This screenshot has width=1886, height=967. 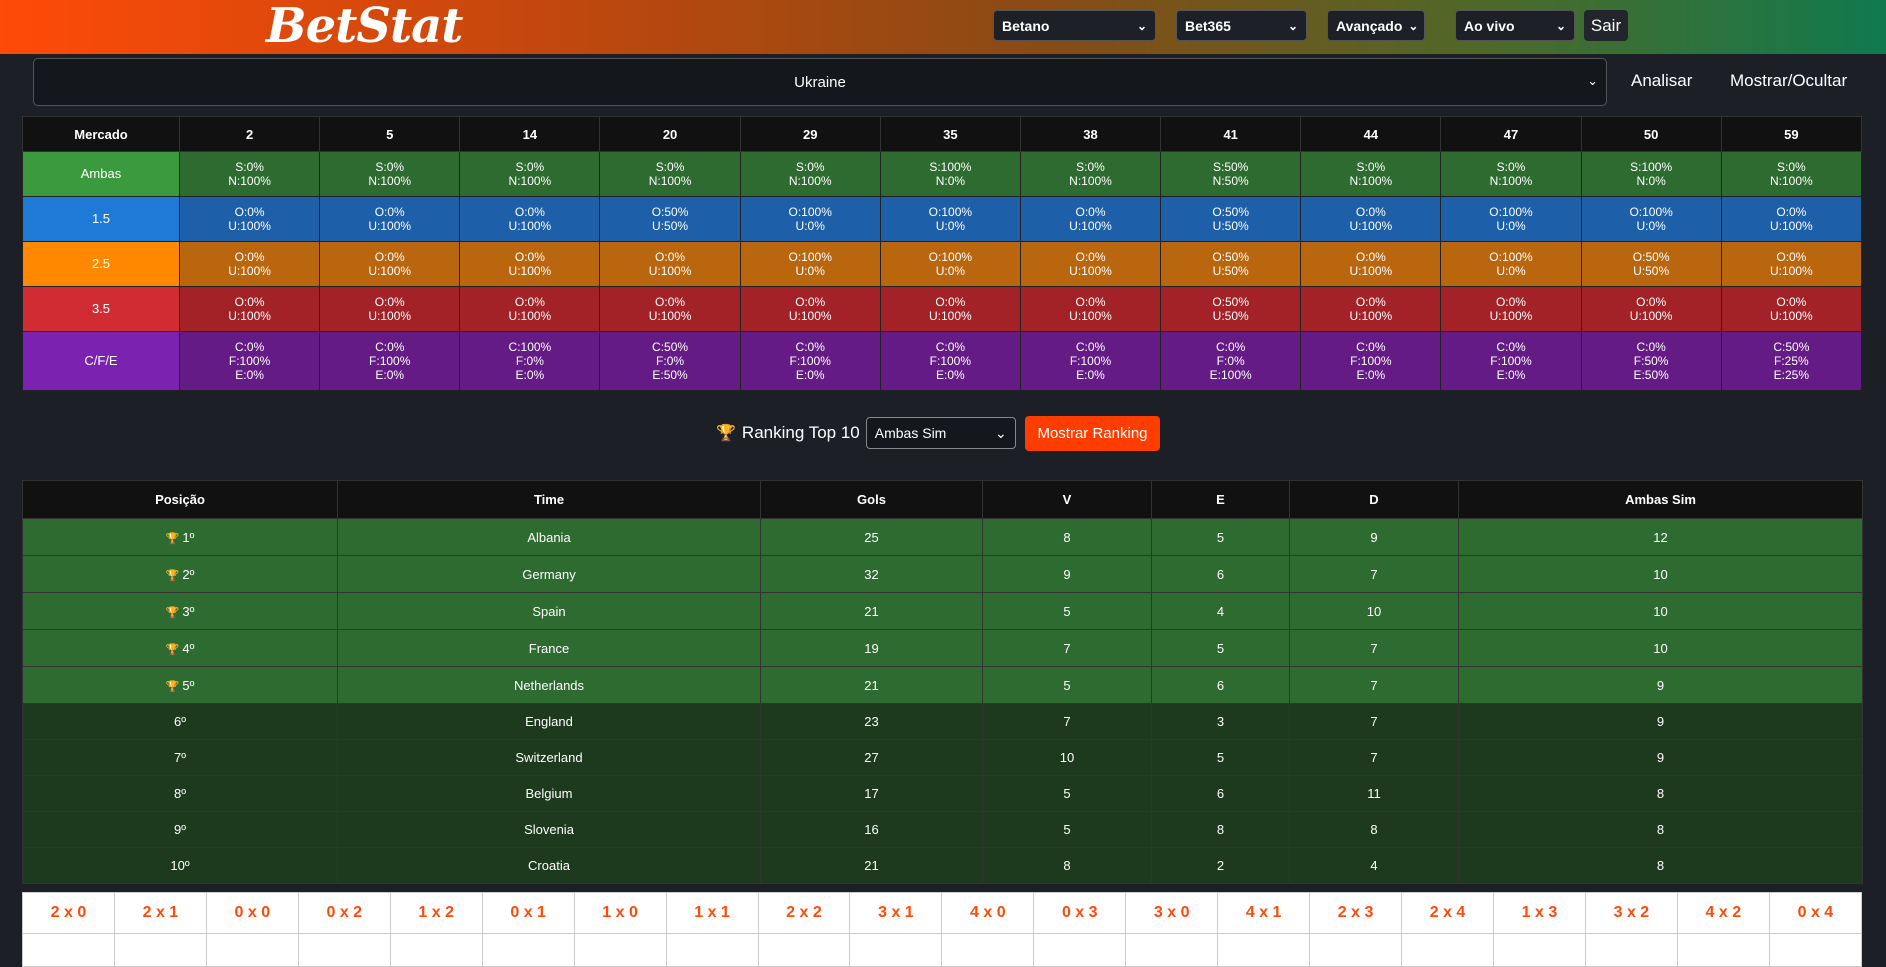 I want to click on both-score-cell: 10, so click(x=1660, y=574).